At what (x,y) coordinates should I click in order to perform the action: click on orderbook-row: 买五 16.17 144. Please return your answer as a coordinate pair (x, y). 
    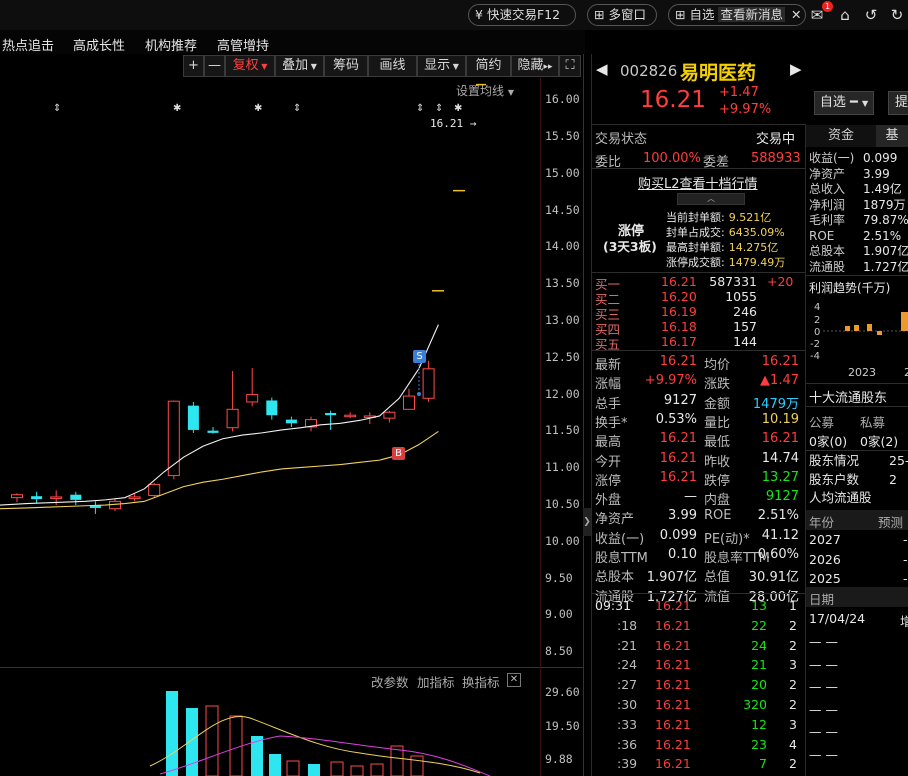
    Looking at the image, I should click on (700, 343).